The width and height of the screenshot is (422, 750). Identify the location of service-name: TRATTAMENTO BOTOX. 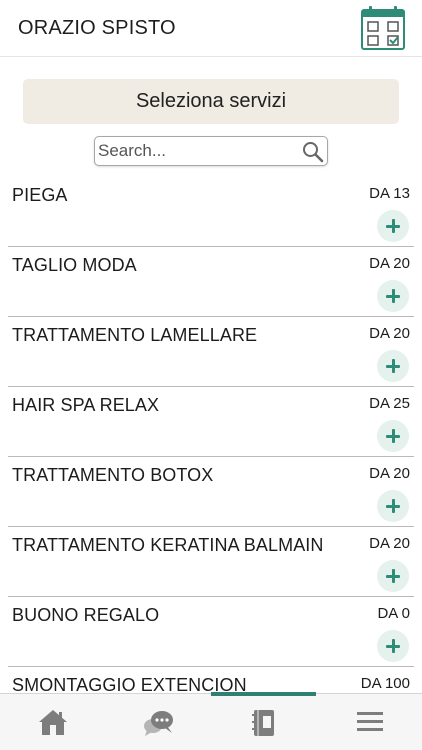
(113, 475).